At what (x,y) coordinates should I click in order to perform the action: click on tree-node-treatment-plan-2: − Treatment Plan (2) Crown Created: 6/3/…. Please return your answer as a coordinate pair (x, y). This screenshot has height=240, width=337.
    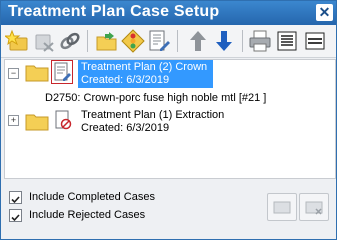
    Looking at the image, I should click on (170, 75).